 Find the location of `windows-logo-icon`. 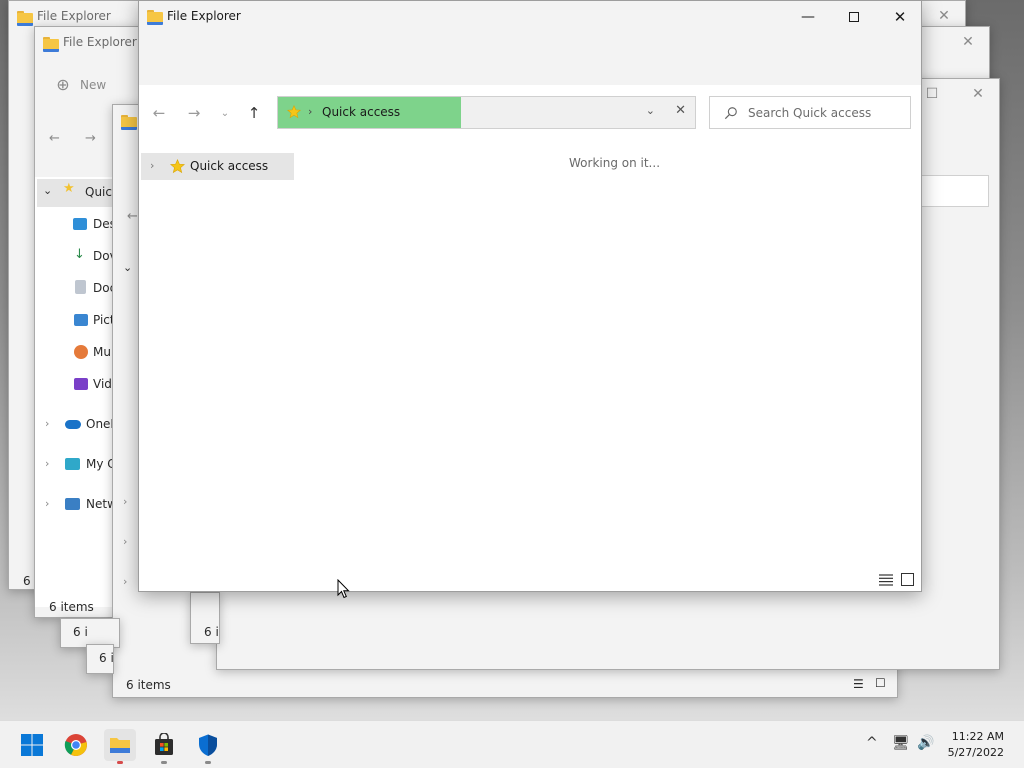

windows-logo-icon is located at coordinates (32, 745).